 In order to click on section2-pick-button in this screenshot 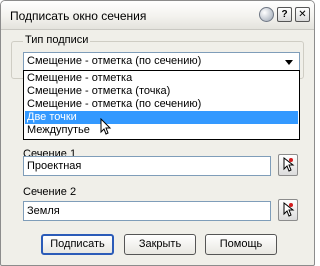, I will do `click(288, 210)`.